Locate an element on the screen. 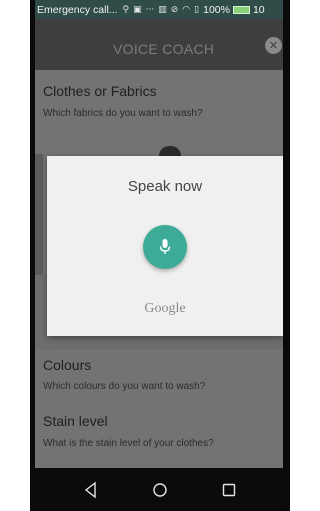 This screenshot has height=511, width=320. speak-prompt: Speak now is located at coordinates (165, 186).